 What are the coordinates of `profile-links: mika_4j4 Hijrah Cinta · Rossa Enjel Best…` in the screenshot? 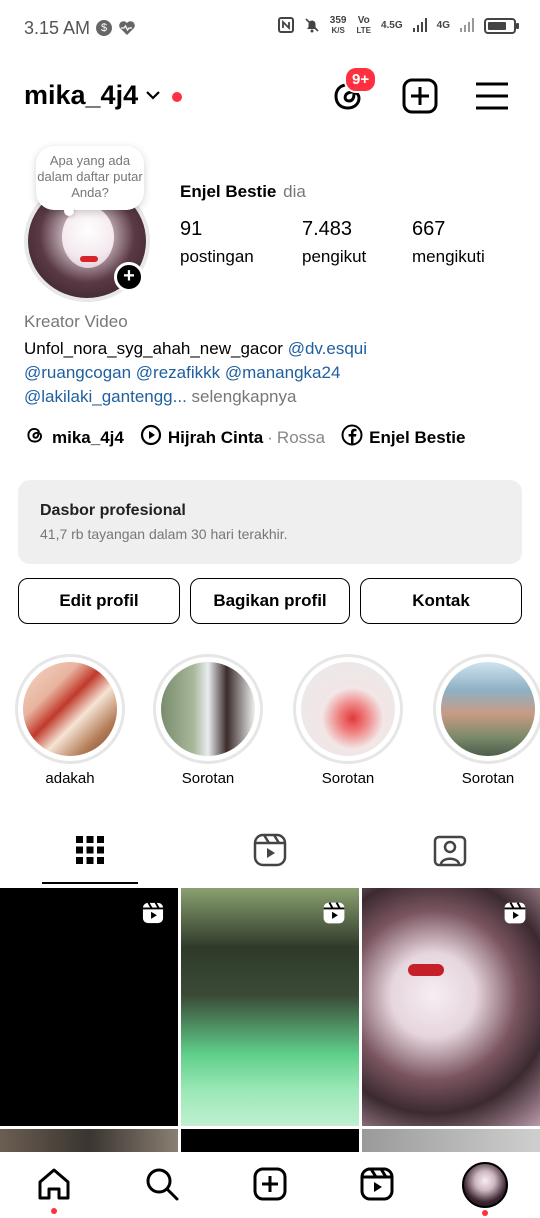 It's located at (252, 437).